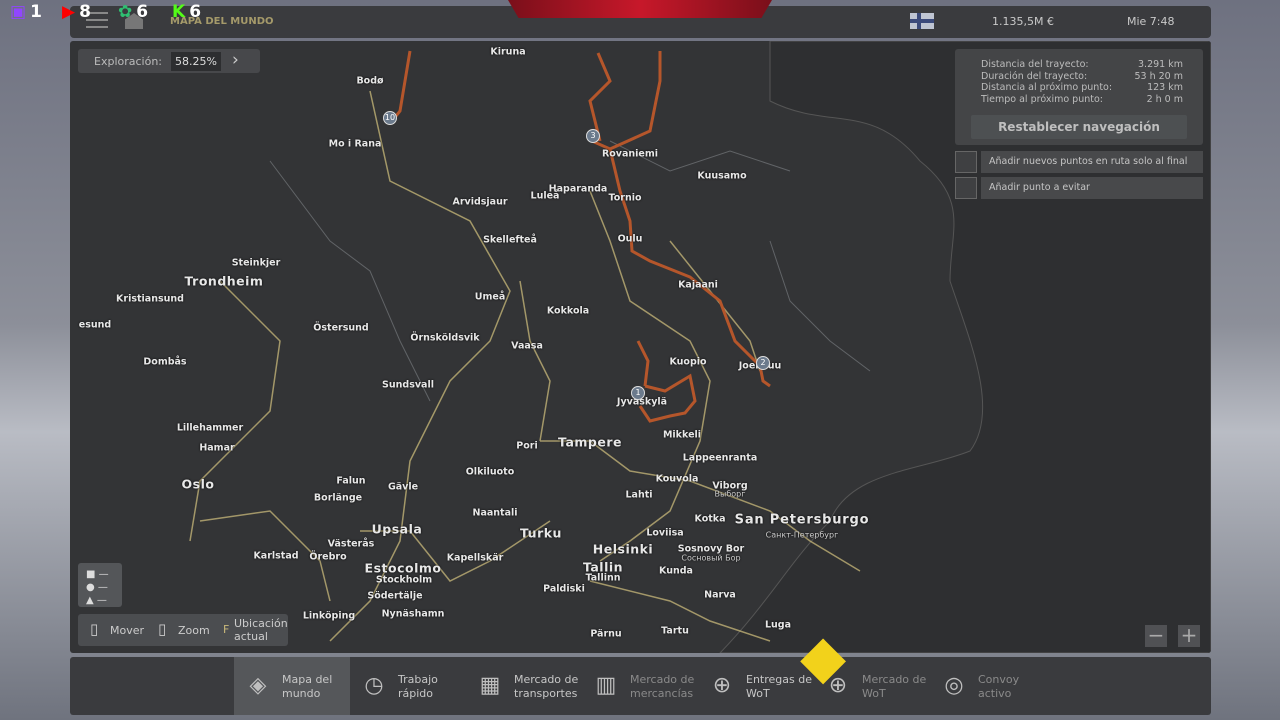 This screenshot has height=720, width=1280. What do you see at coordinates (593, 136) in the screenshot?
I see `waypoint-marker: 3` at bounding box center [593, 136].